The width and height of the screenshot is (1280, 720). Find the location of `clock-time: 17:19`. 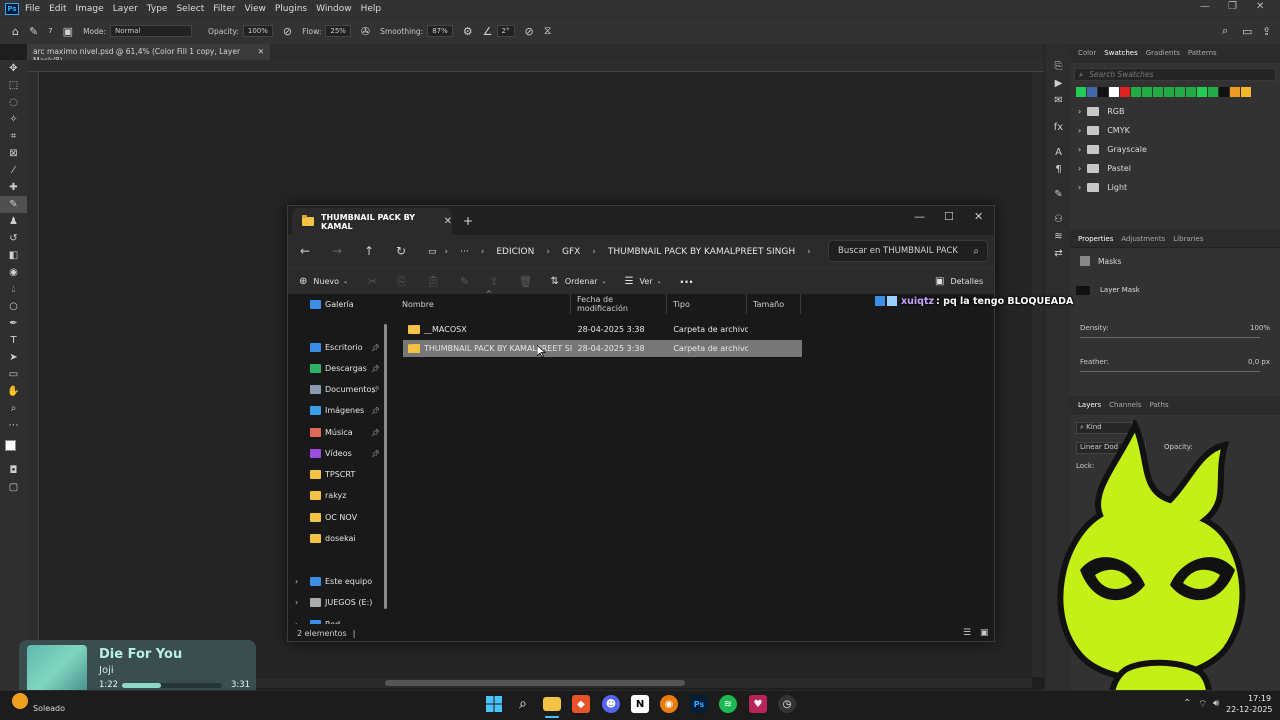

clock-time: 17:19 is located at coordinates (1259, 698).